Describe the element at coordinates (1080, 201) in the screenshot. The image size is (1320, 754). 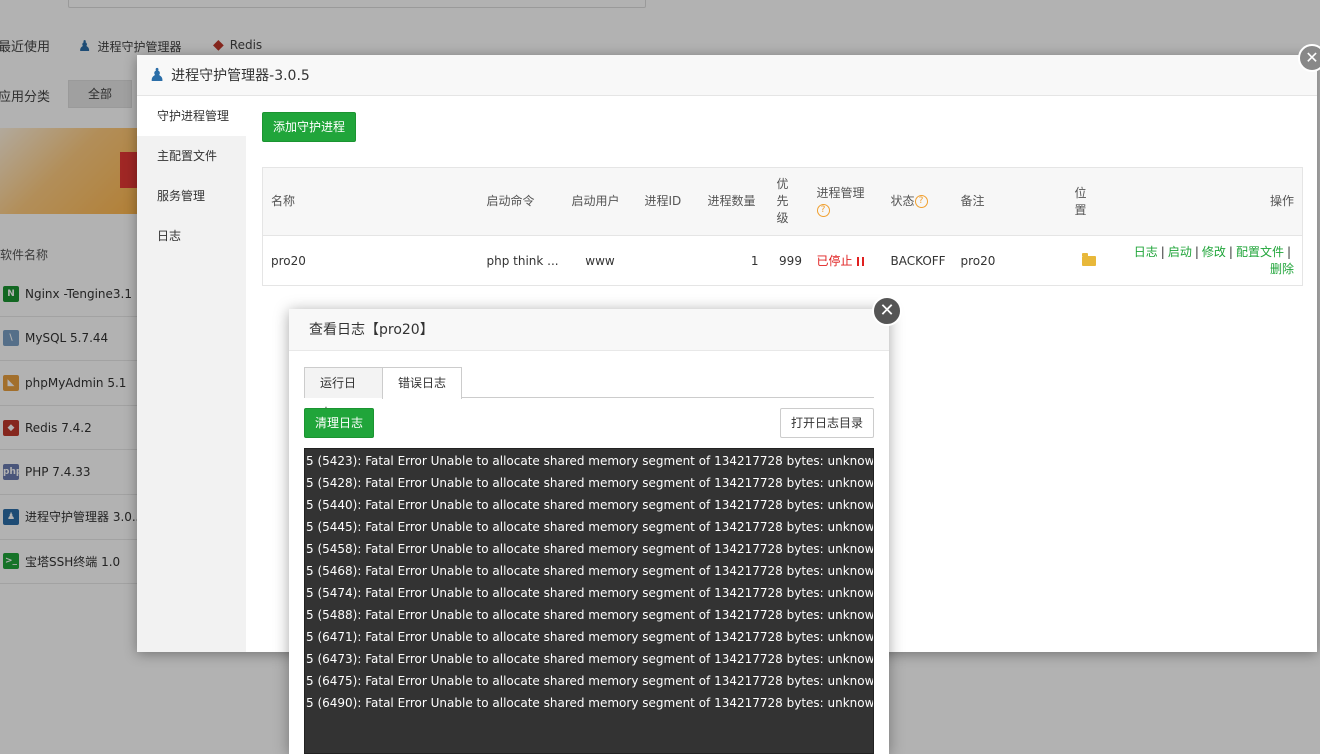
I see `col-location-label: 位置` at that location.